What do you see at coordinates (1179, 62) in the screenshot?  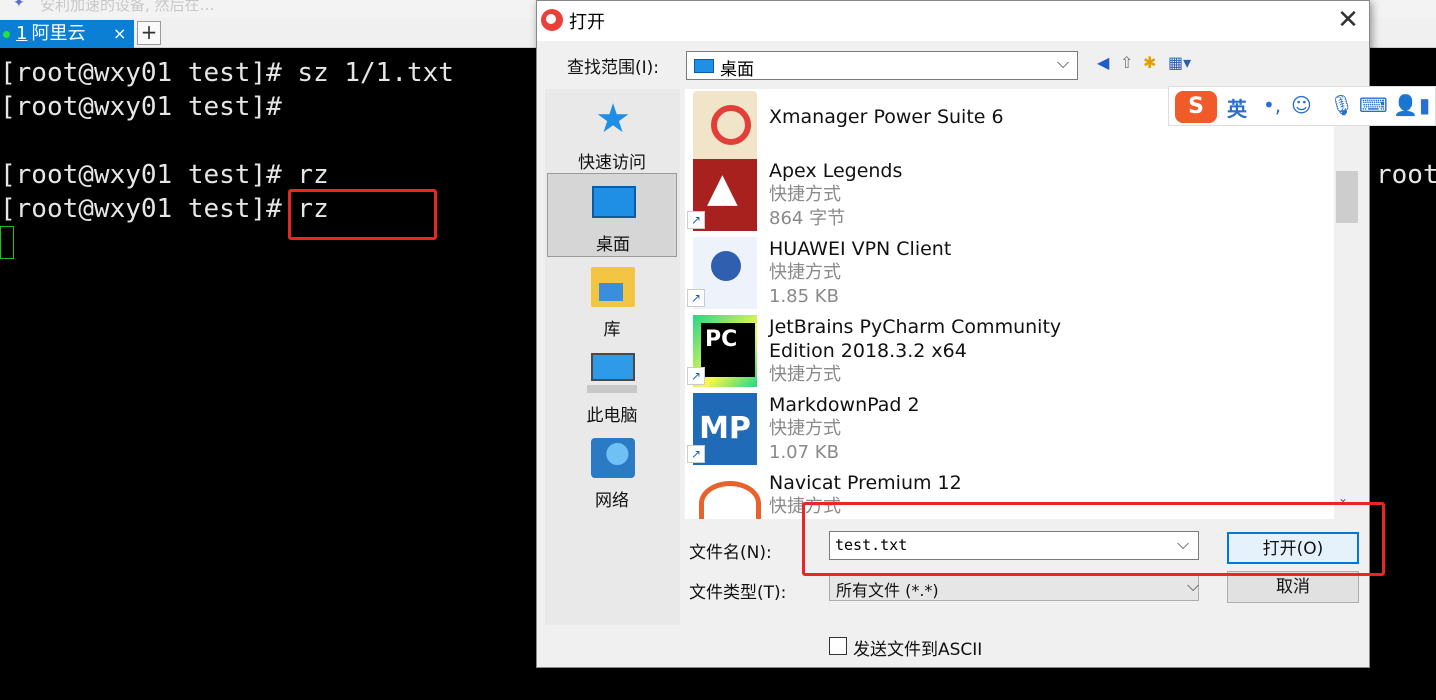 I see `view-menu-icon: ▦▾` at bounding box center [1179, 62].